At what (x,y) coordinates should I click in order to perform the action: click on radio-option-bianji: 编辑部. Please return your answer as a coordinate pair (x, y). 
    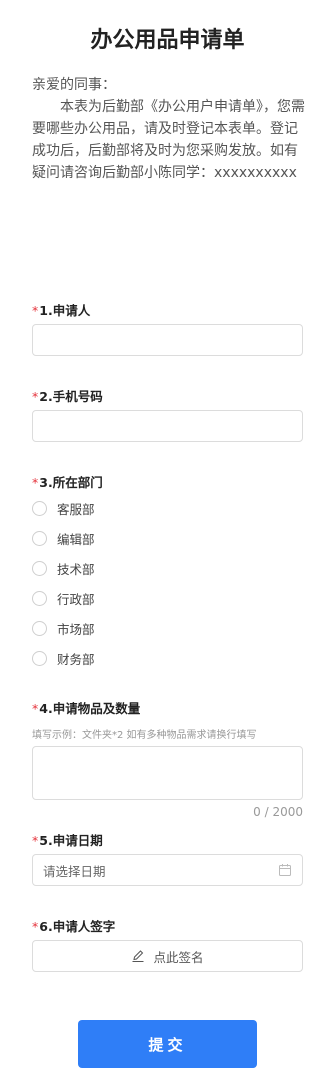
    Looking at the image, I should click on (63, 538).